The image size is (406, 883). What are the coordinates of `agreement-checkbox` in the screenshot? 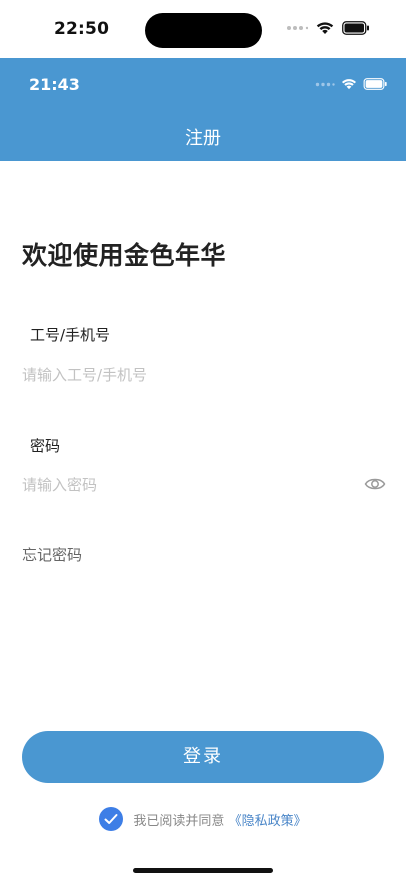 It's located at (111, 819).